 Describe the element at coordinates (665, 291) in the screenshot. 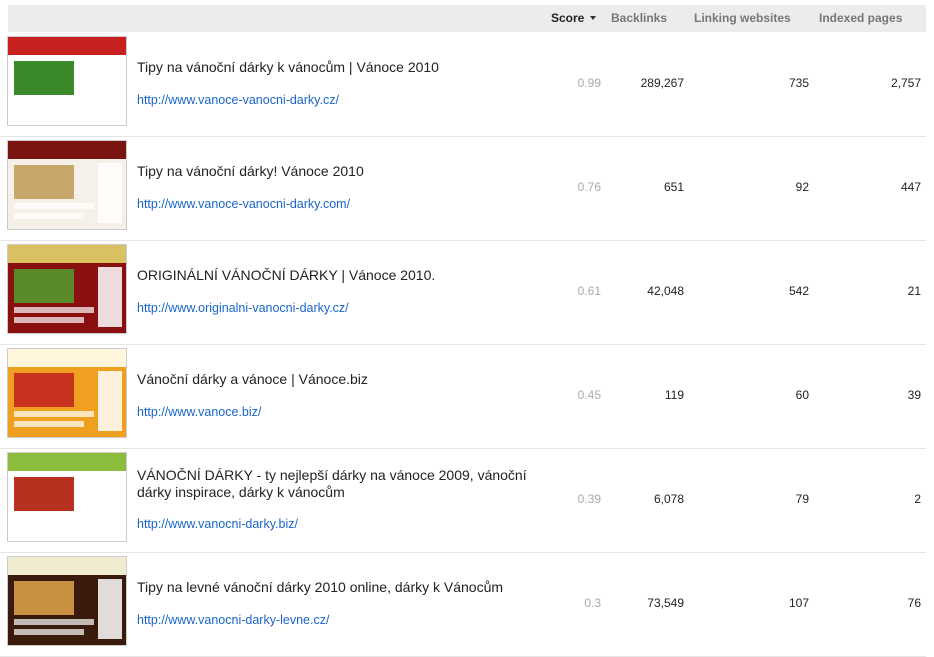

I see `backlinks-value: 42,048` at that location.